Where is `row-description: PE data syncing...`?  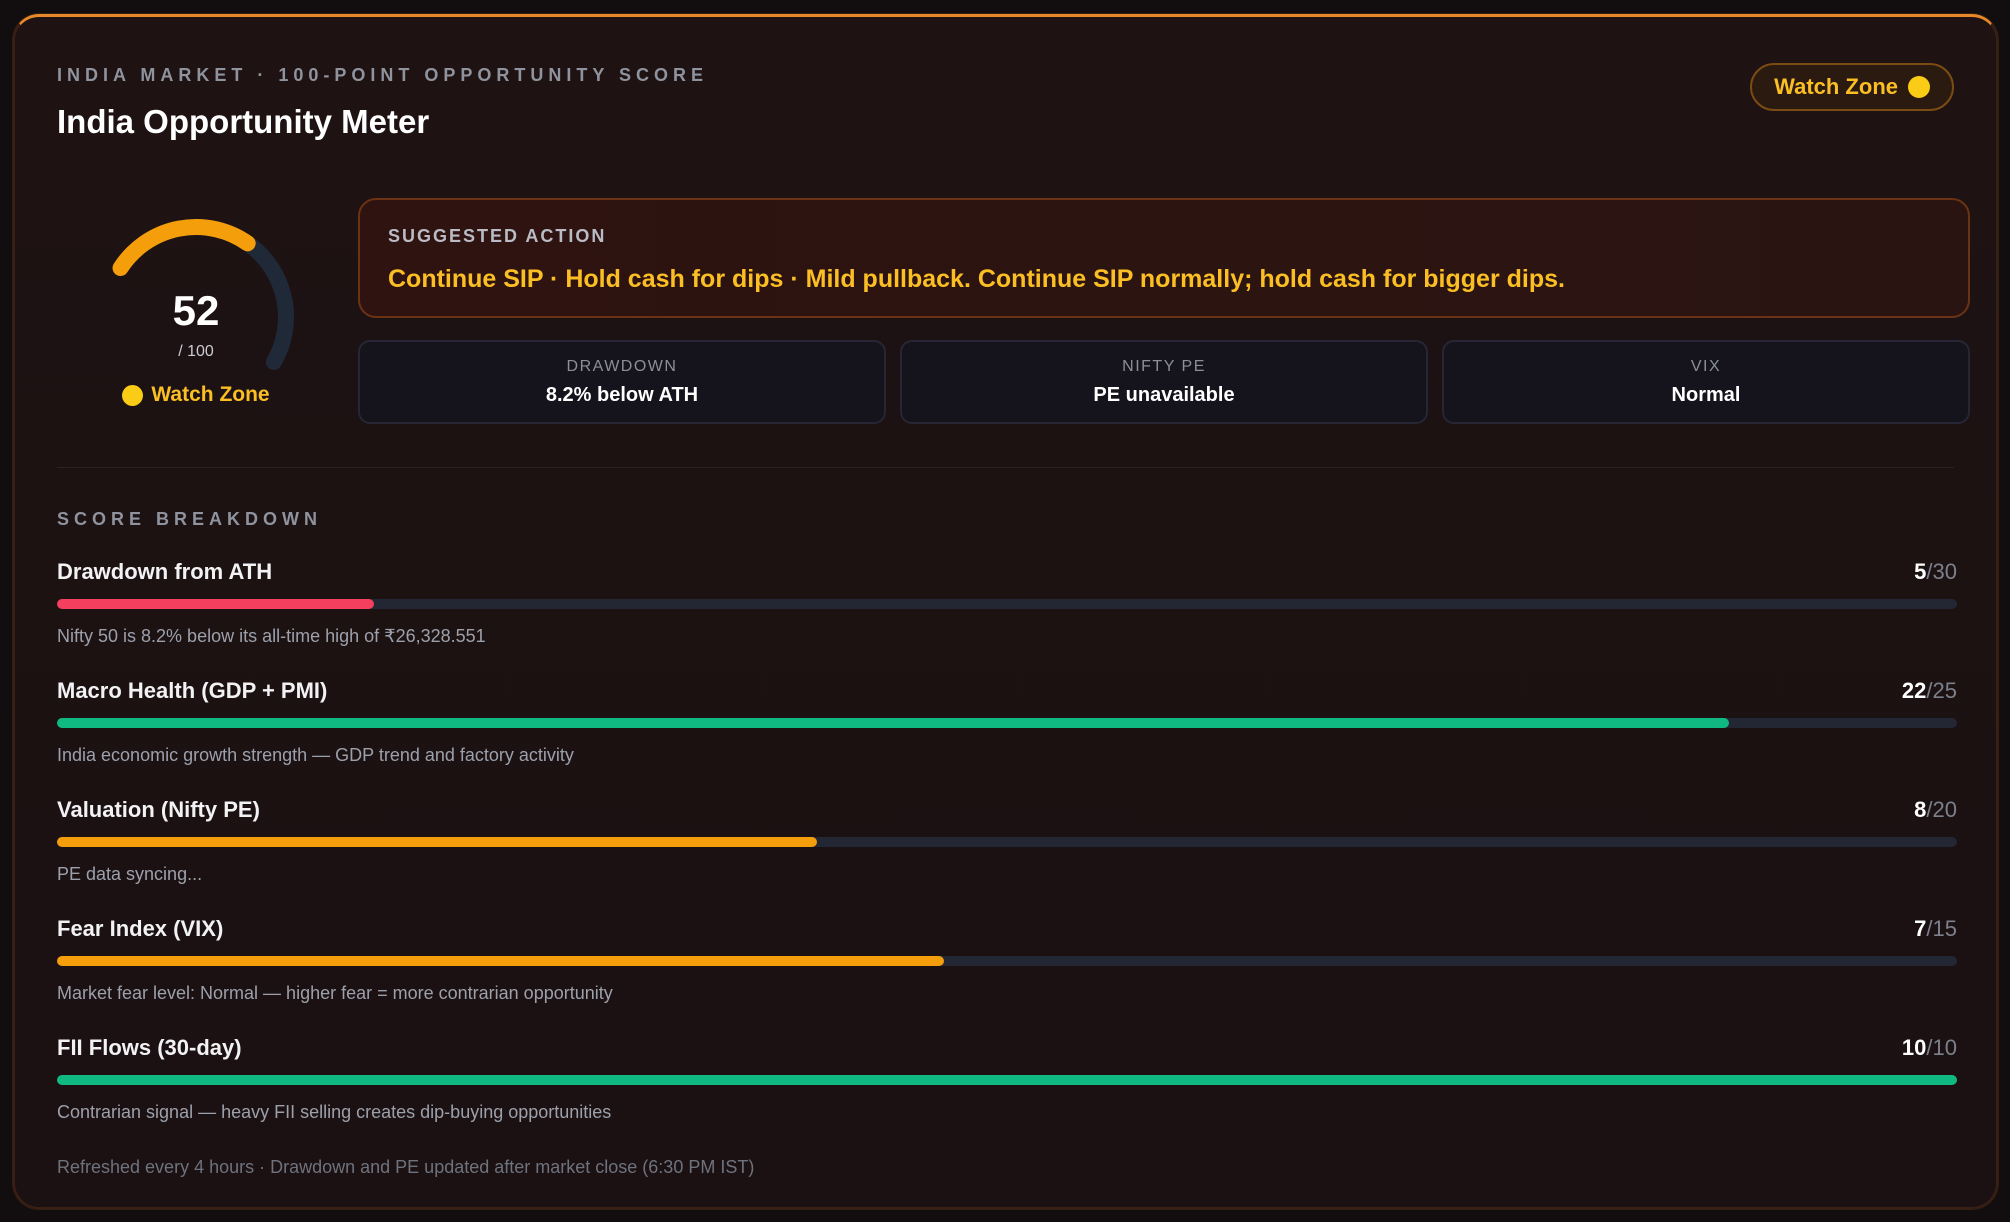
row-description: PE data syncing... is located at coordinates (130, 874).